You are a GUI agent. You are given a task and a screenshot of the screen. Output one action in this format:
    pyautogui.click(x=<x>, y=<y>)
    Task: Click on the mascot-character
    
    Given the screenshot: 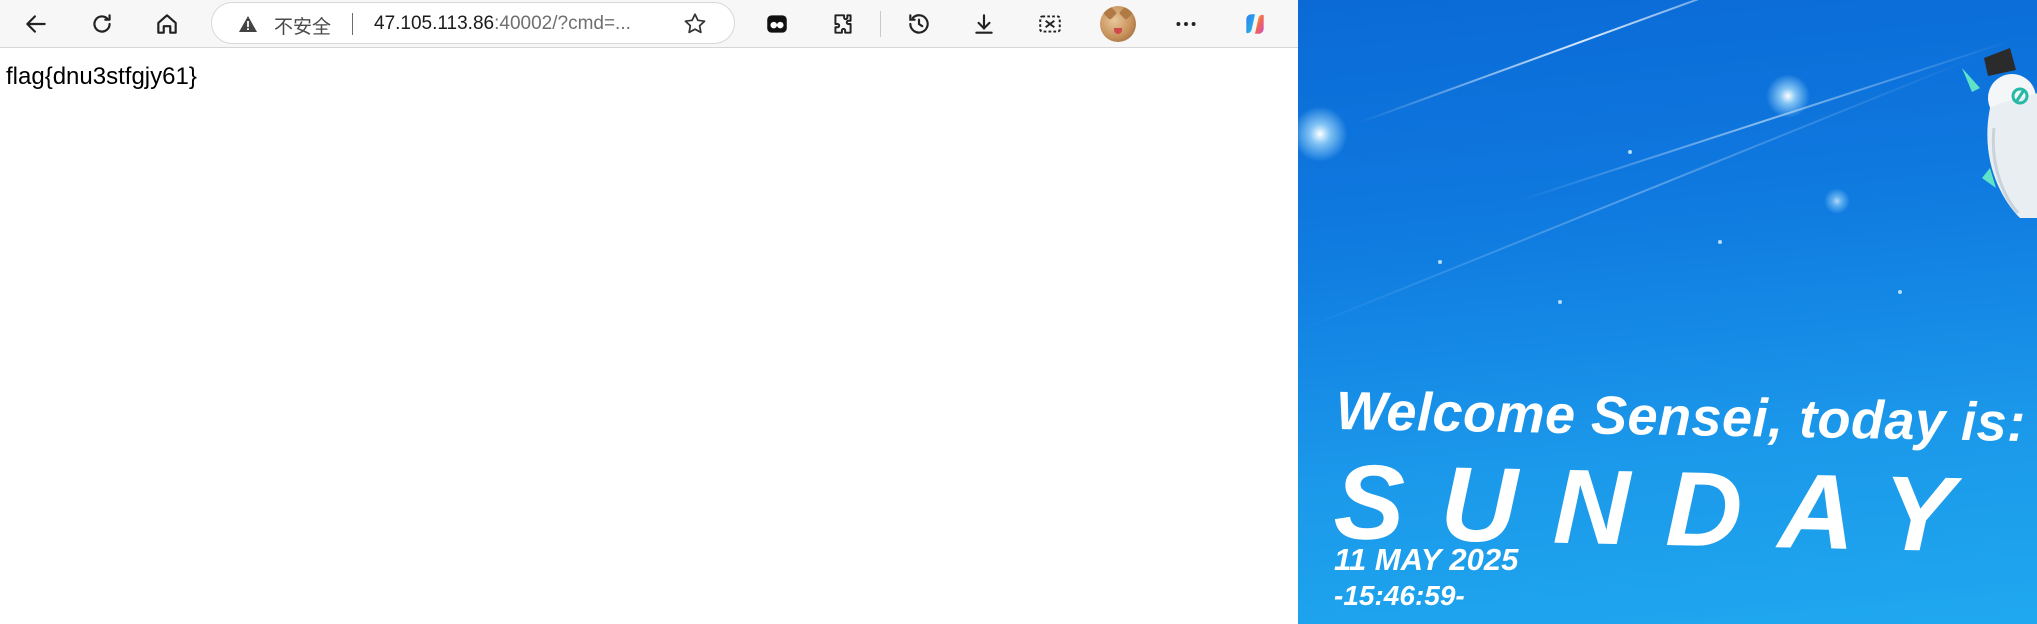 What is the action you would take?
    pyautogui.click(x=1999, y=133)
    